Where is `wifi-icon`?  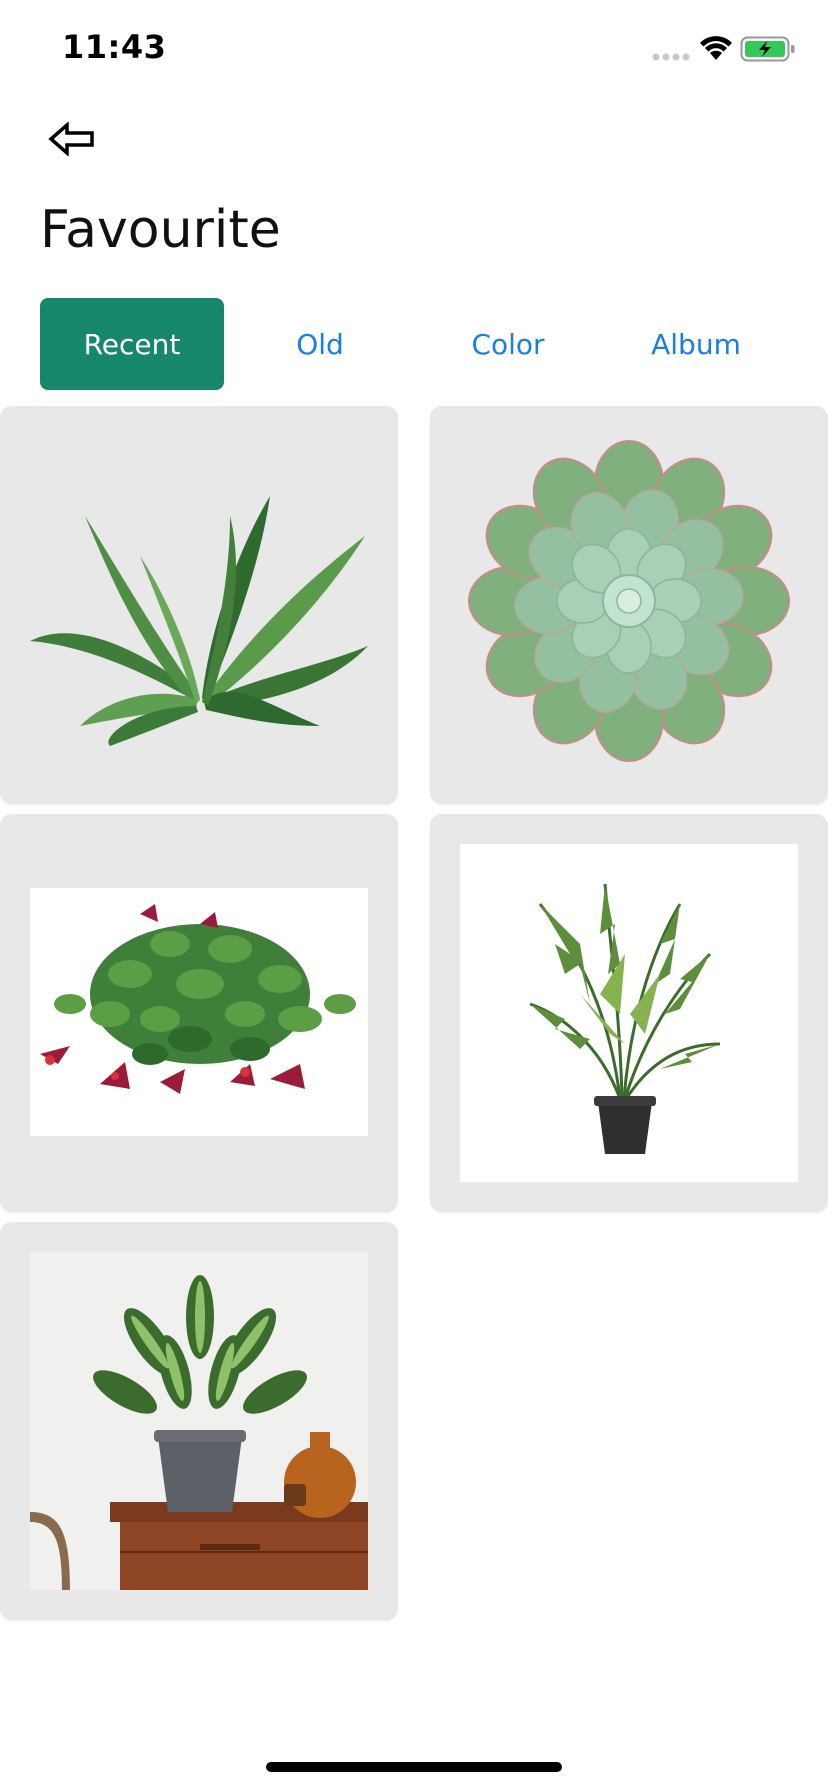
wifi-icon is located at coordinates (716, 48).